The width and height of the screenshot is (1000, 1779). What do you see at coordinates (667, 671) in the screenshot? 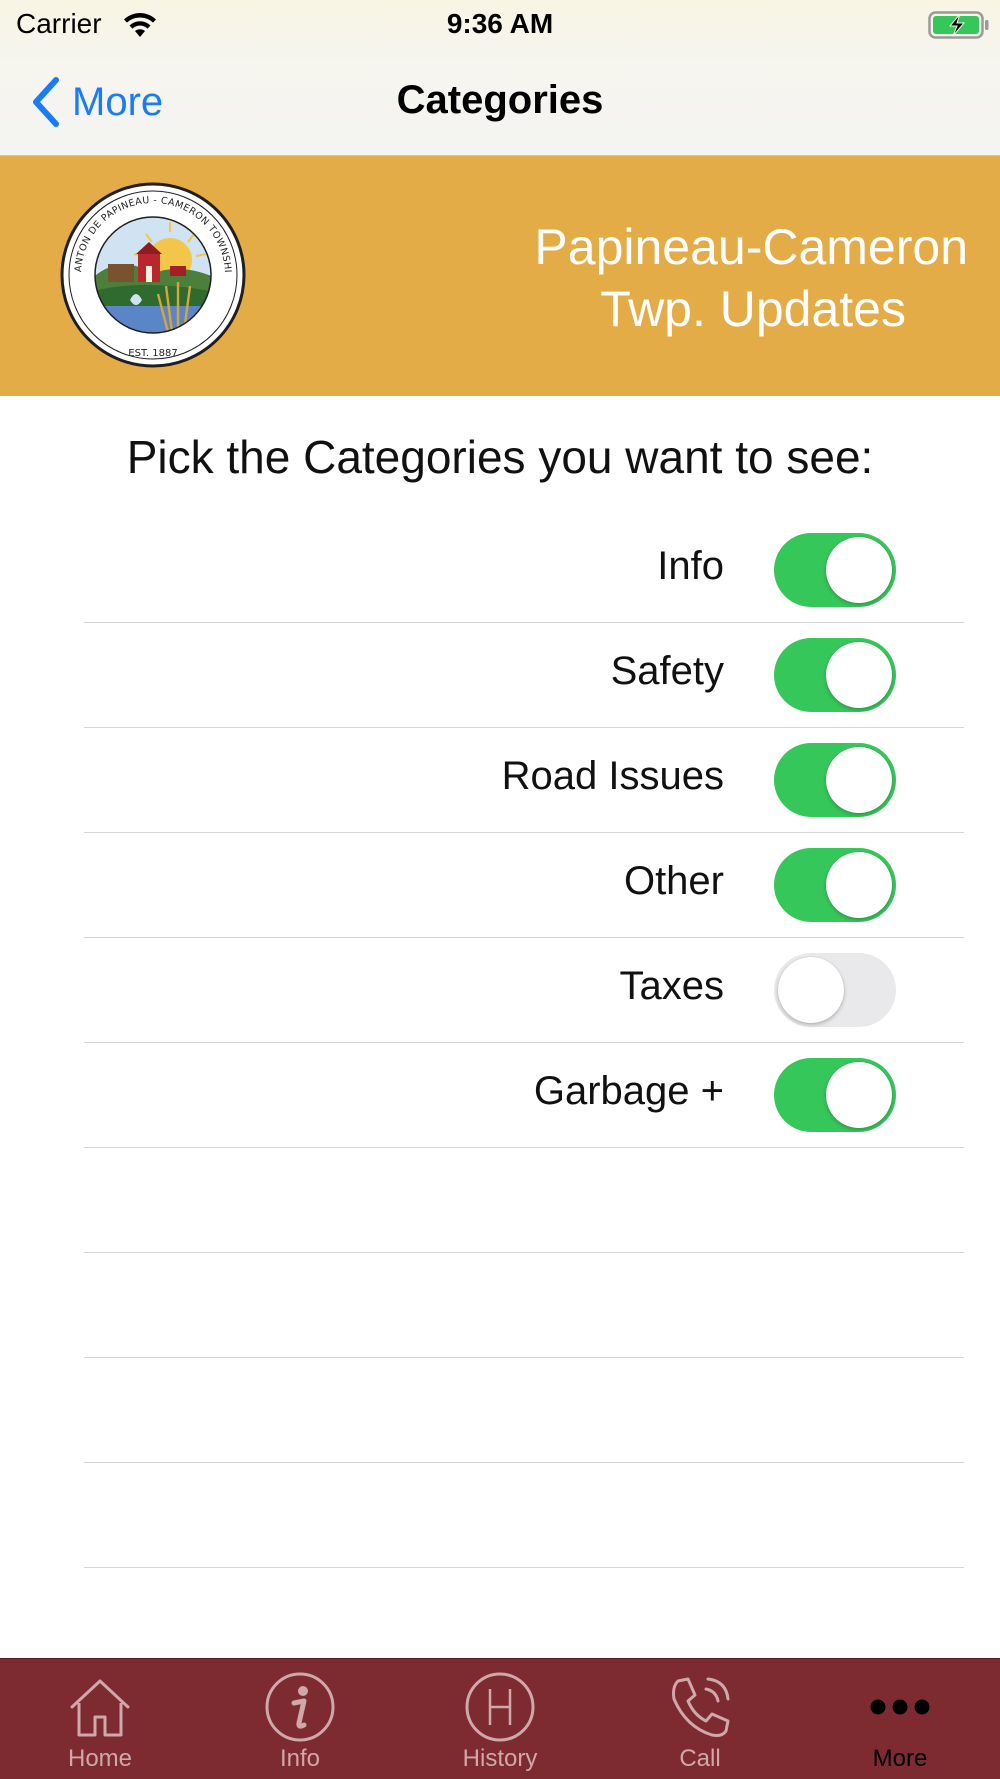
I see `category-label: Safety` at bounding box center [667, 671].